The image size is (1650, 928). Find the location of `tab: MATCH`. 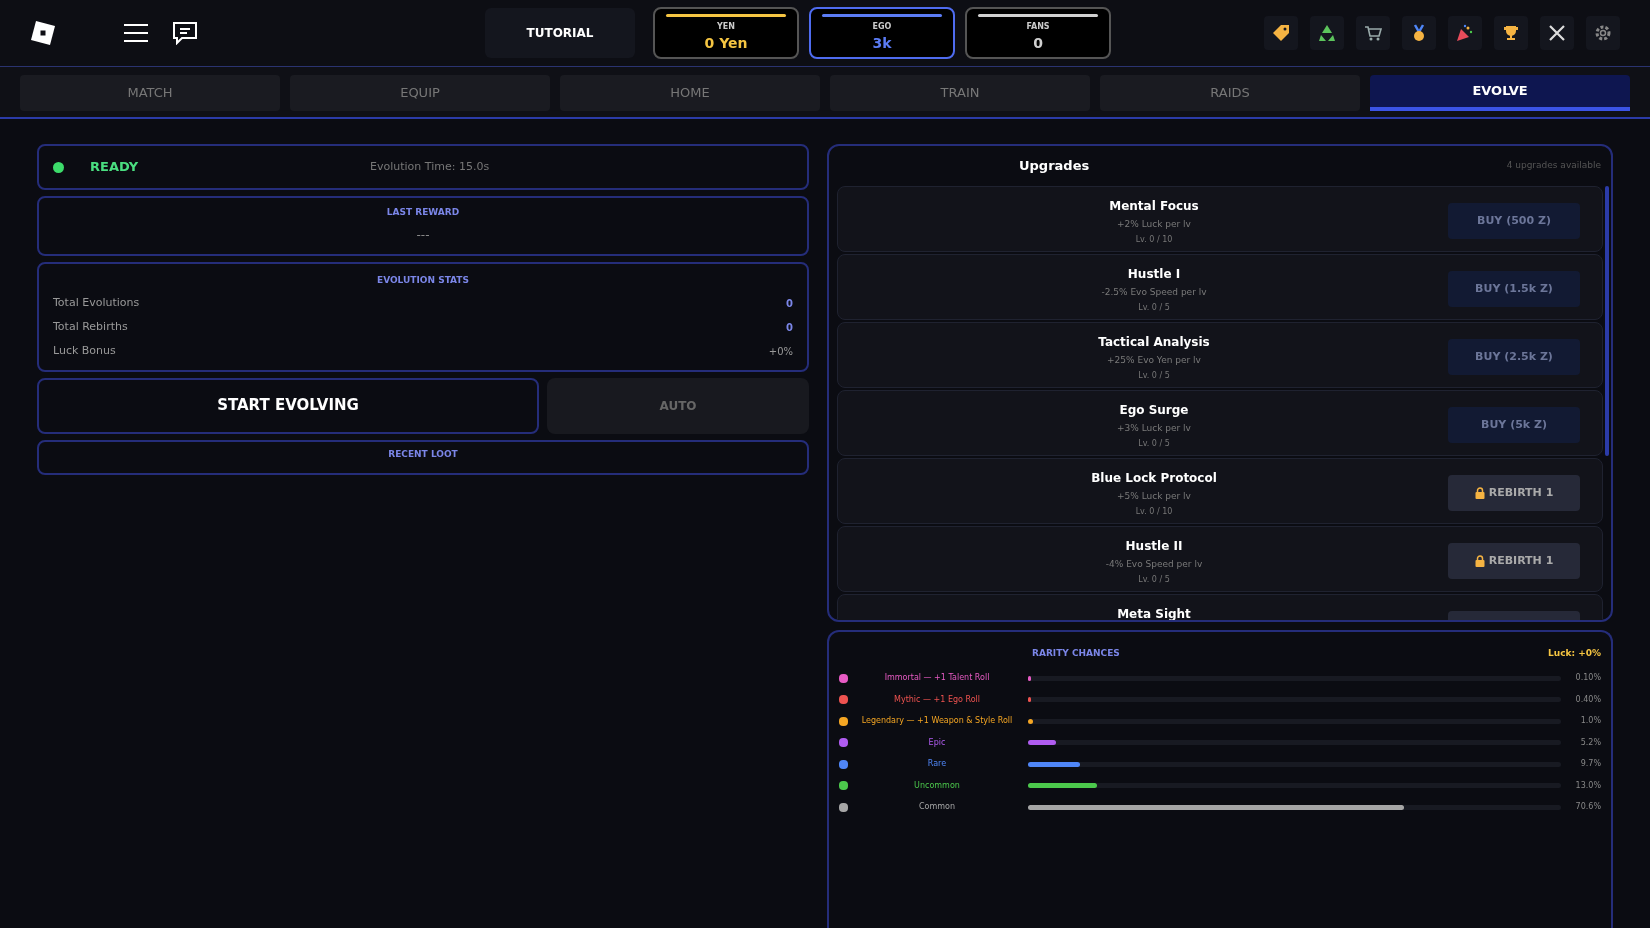

tab: MATCH is located at coordinates (150, 93).